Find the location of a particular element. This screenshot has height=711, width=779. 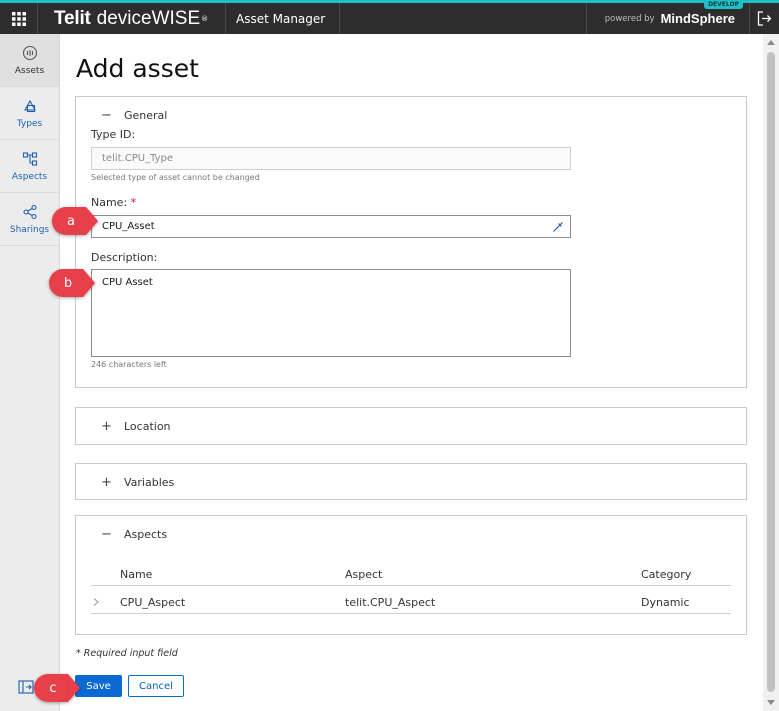

description-field: CPU Asset is located at coordinates (331, 313).